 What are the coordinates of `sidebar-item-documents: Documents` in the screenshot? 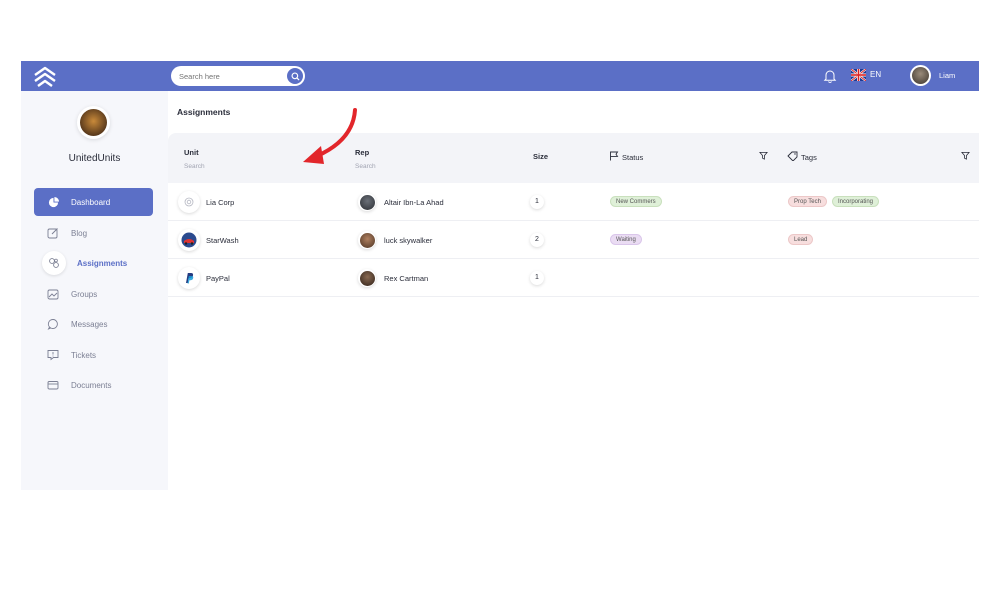 It's located at (93, 385).